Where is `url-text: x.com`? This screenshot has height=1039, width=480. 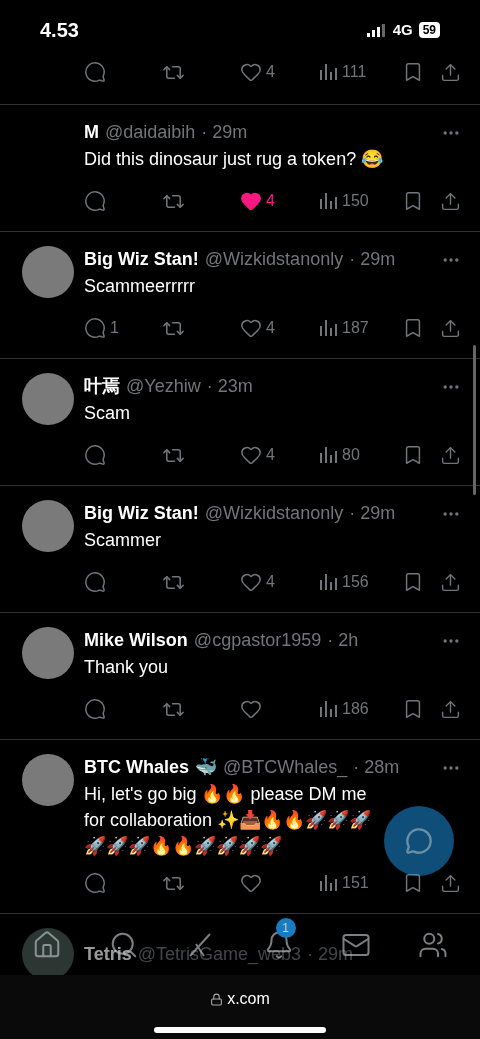 url-text: x.com is located at coordinates (248, 999).